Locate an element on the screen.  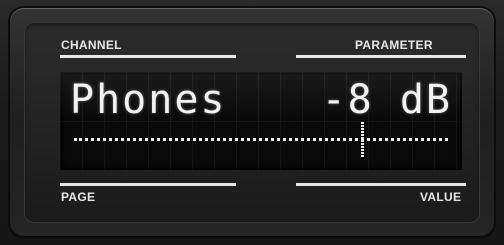
value-label: VALUE is located at coordinates (441, 197).